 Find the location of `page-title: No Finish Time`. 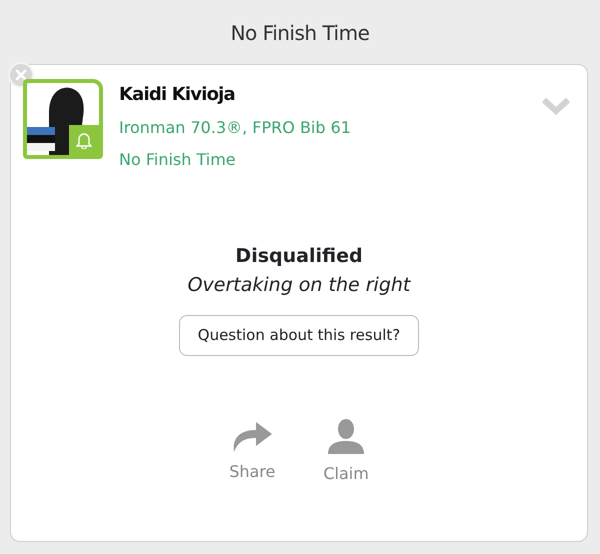

page-title: No Finish Time is located at coordinates (300, 33).